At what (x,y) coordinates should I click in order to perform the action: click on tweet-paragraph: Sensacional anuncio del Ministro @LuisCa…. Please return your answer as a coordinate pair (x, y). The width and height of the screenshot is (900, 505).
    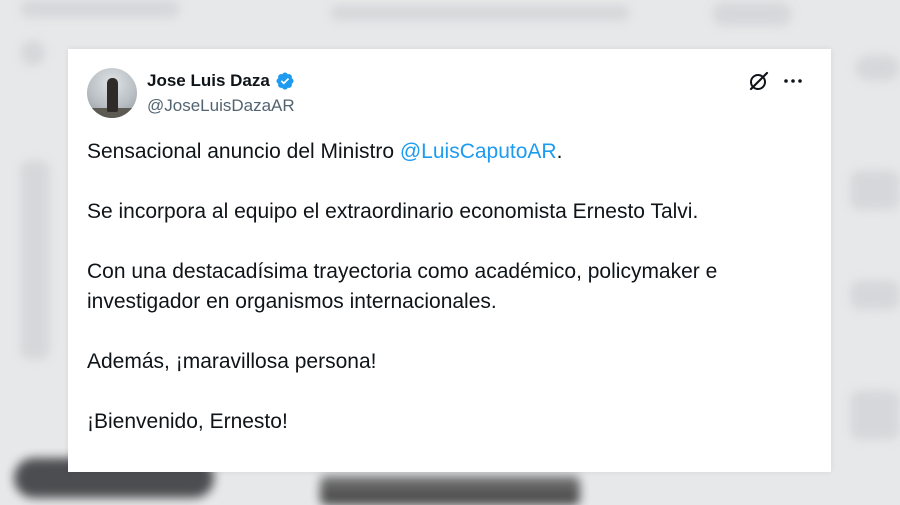
    Looking at the image, I should click on (447, 152).